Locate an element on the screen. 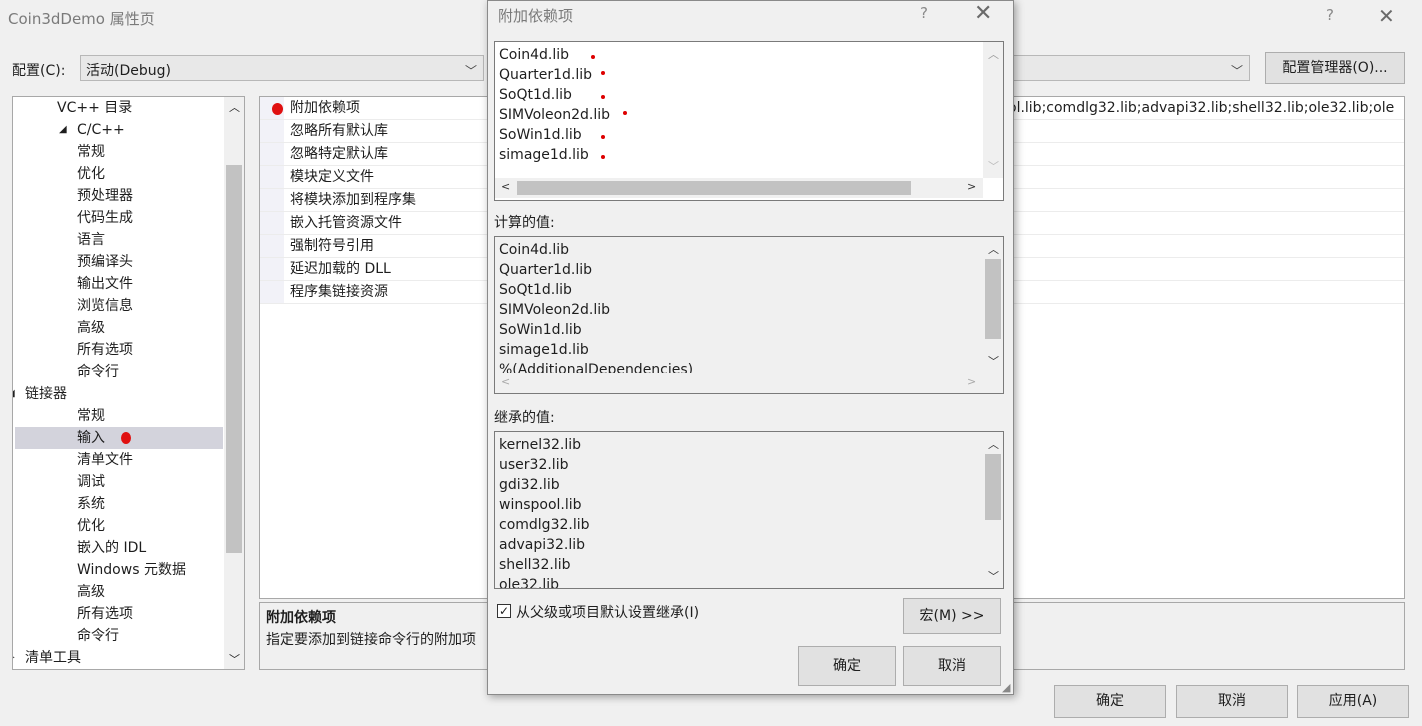 This screenshot has height=726, width=1422. tree-scrollbar: ︿ ﹀ is located at coordinates (234, 383).